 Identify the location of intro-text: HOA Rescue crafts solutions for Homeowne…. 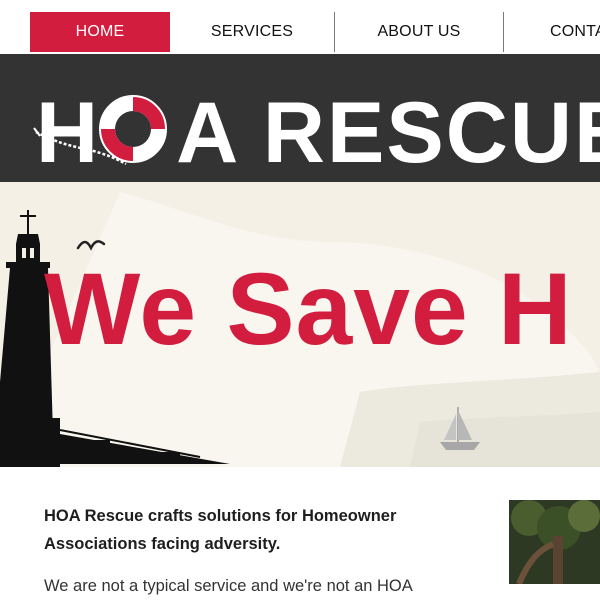
(220, 530).